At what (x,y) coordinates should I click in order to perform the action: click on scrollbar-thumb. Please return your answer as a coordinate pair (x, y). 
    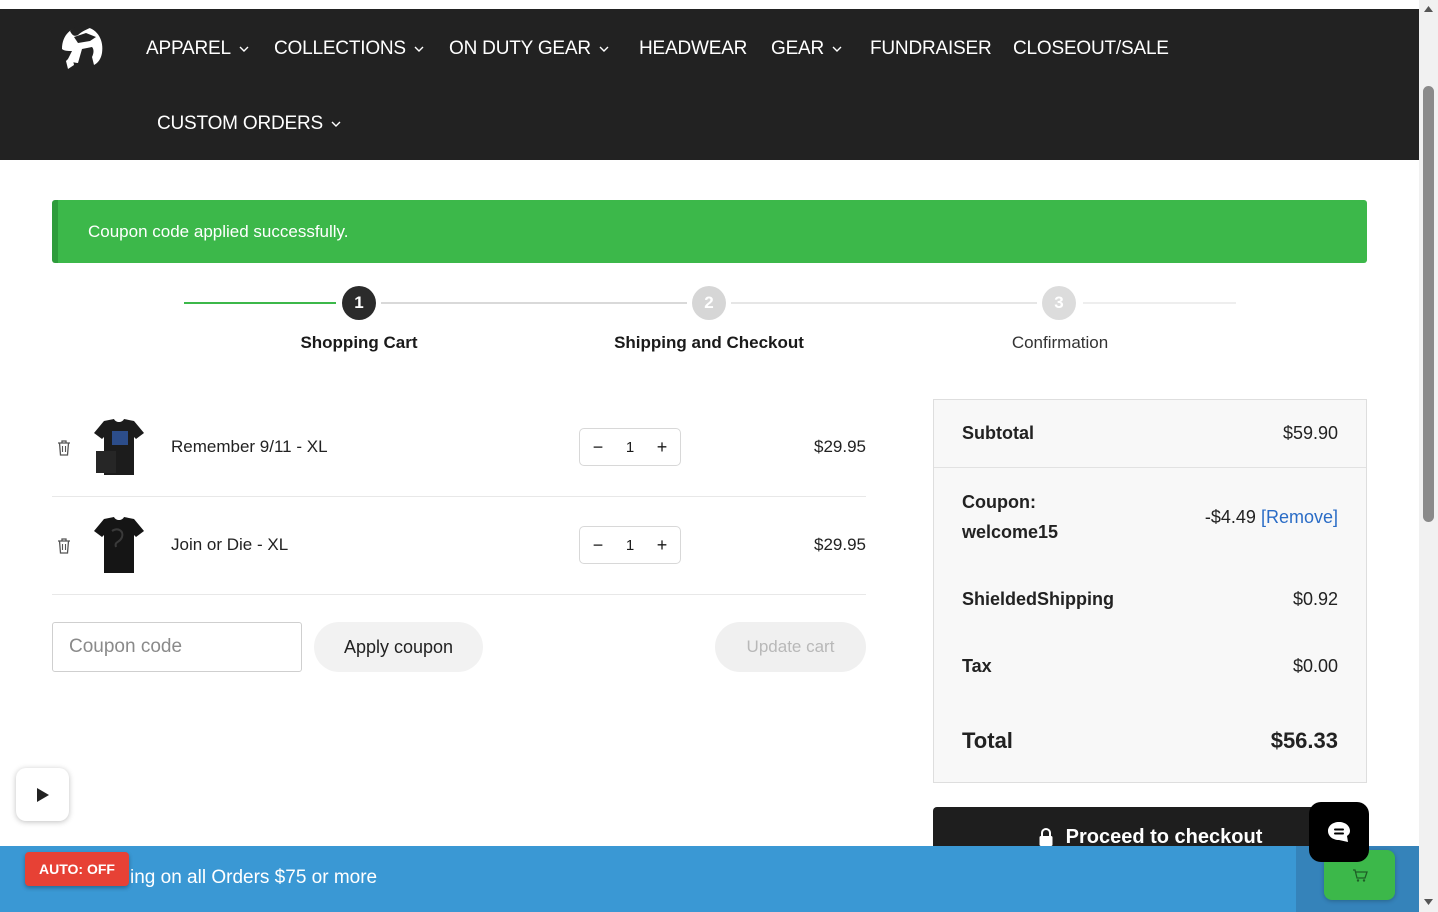
    Looking at the image, I should click on (1428, 304).